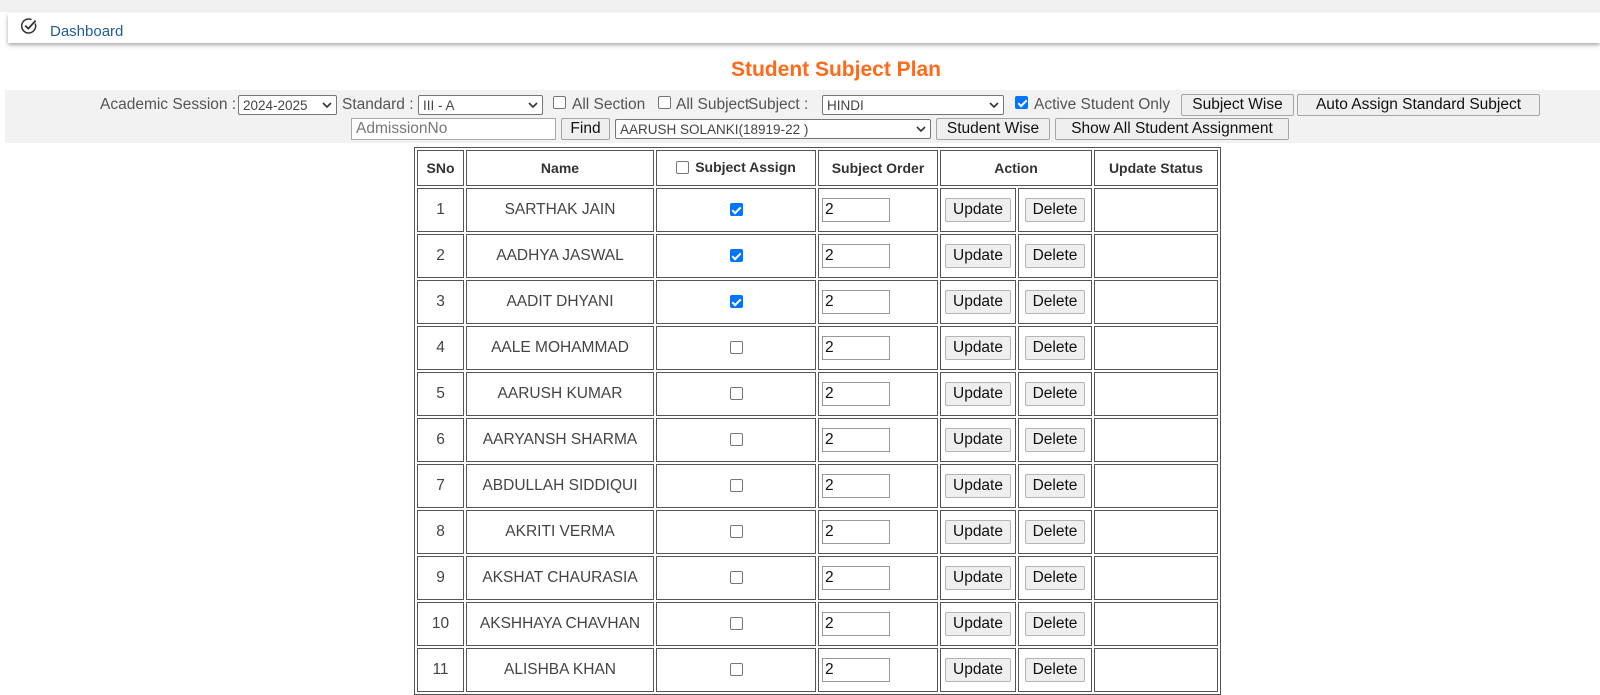 This screenshot has width=1600, height=695. Describe the element at coordinates (378, 104) in the screenshot. I see `standard-label: Standard :` at that location.